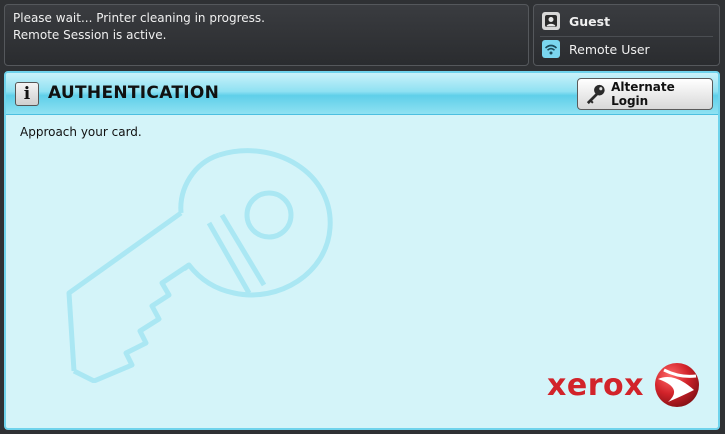  Describe the element at coordinates (551, 49) in the screenshot. I see `wifi-icon` at that location.